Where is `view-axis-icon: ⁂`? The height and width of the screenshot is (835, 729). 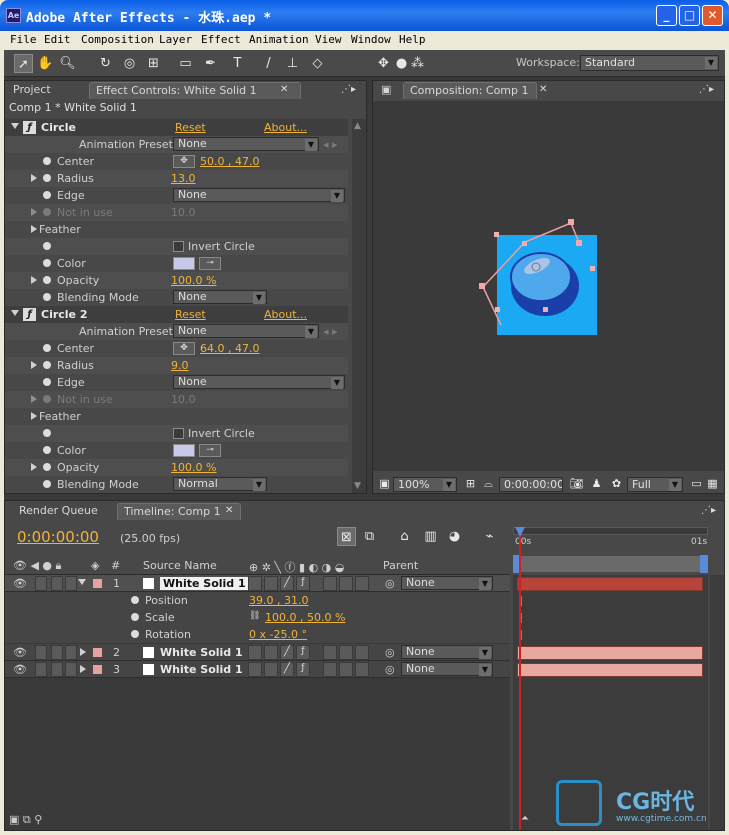
view-axis-icon: ⁂ is located at coordinates (417, 63).